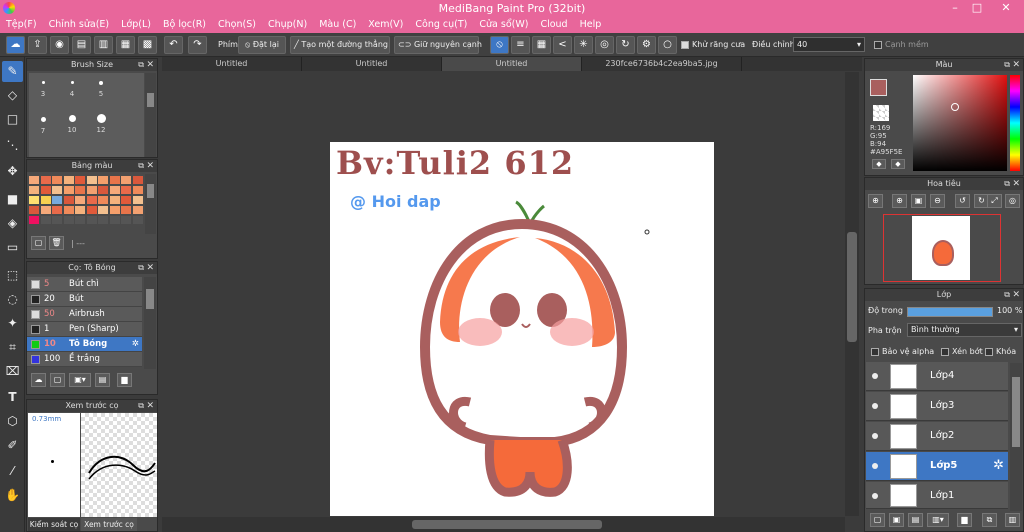 Image resolution: width=1024 pixels, height=532 pixels. What do you see at coordinates (938, 520) in the screenshot?
I see `layer-menu-icon: ▥▾` at bounding box center [938, 520].